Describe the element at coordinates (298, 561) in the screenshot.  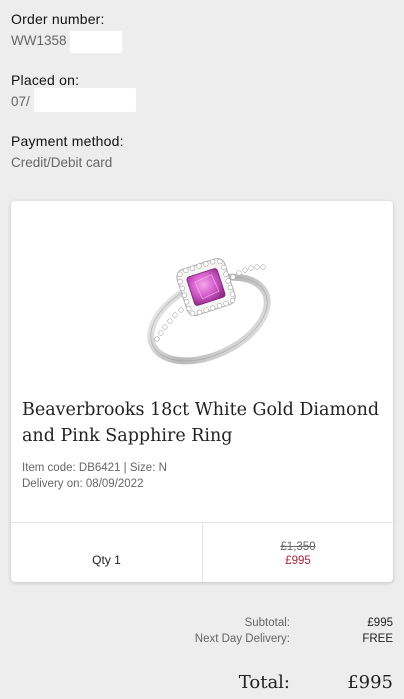
I see `sale-price: £995` at that location.